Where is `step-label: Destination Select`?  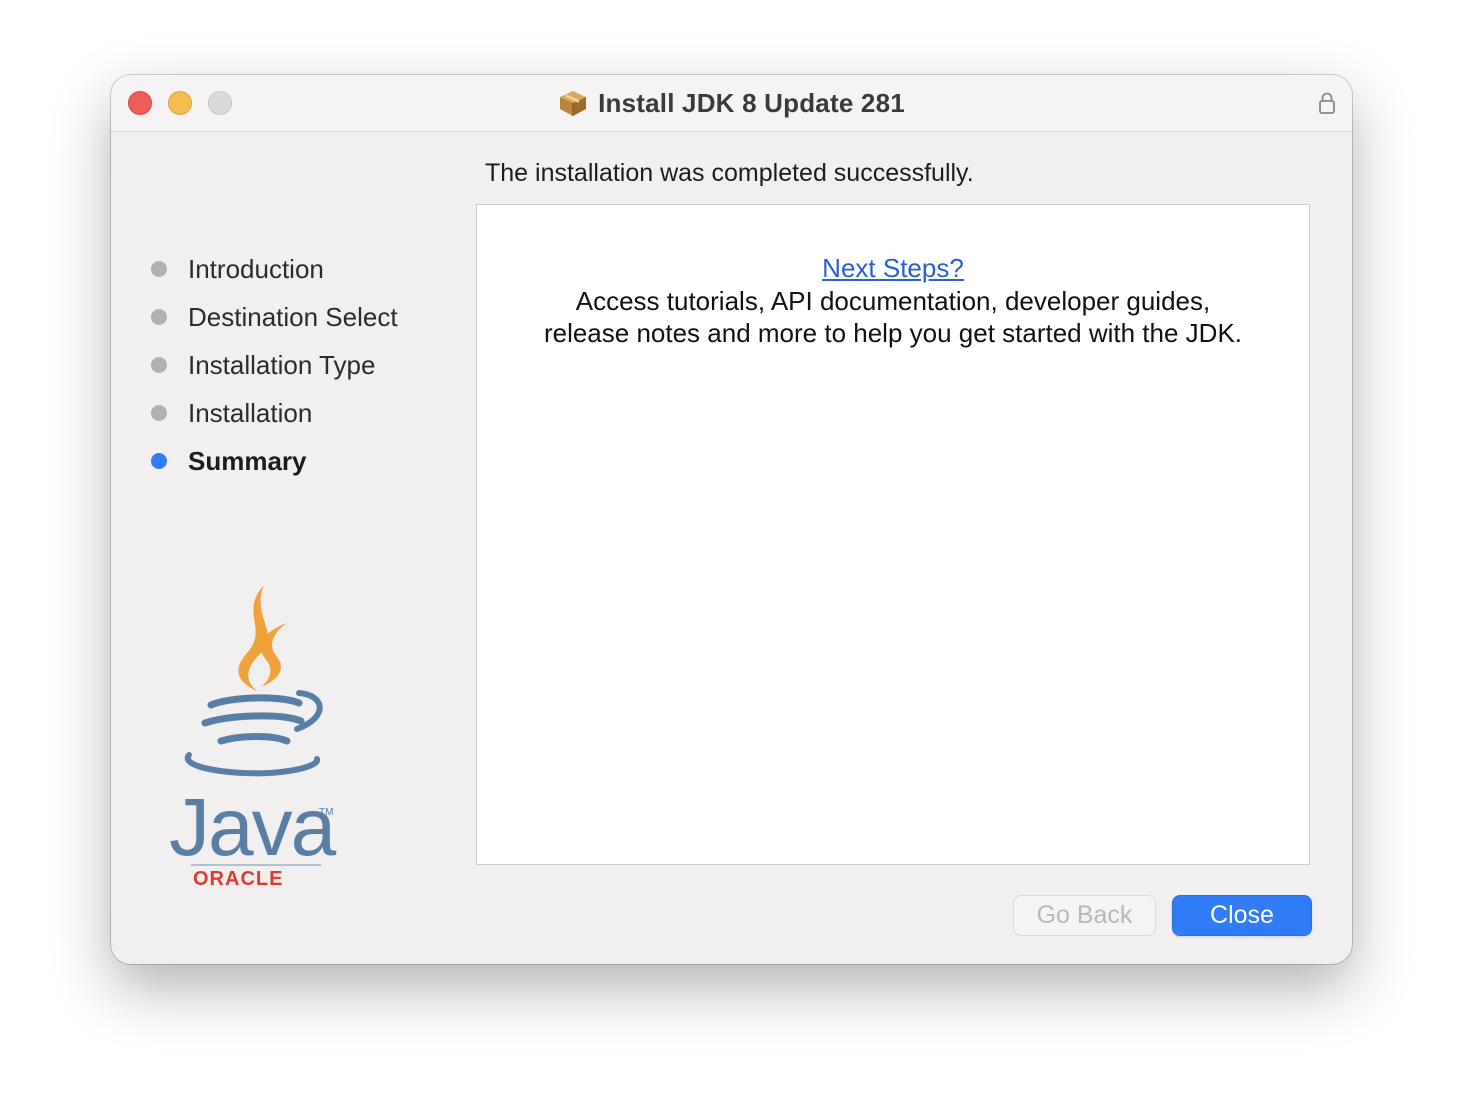 step-label: Destination Select is located at coordinates (293, 316).